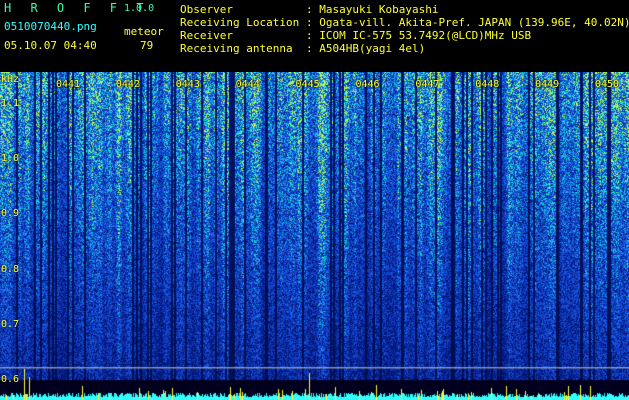  Describe the element at coordinates (10, 214) in the screenshot. I see `y-tick-label: 0.9` at that location.